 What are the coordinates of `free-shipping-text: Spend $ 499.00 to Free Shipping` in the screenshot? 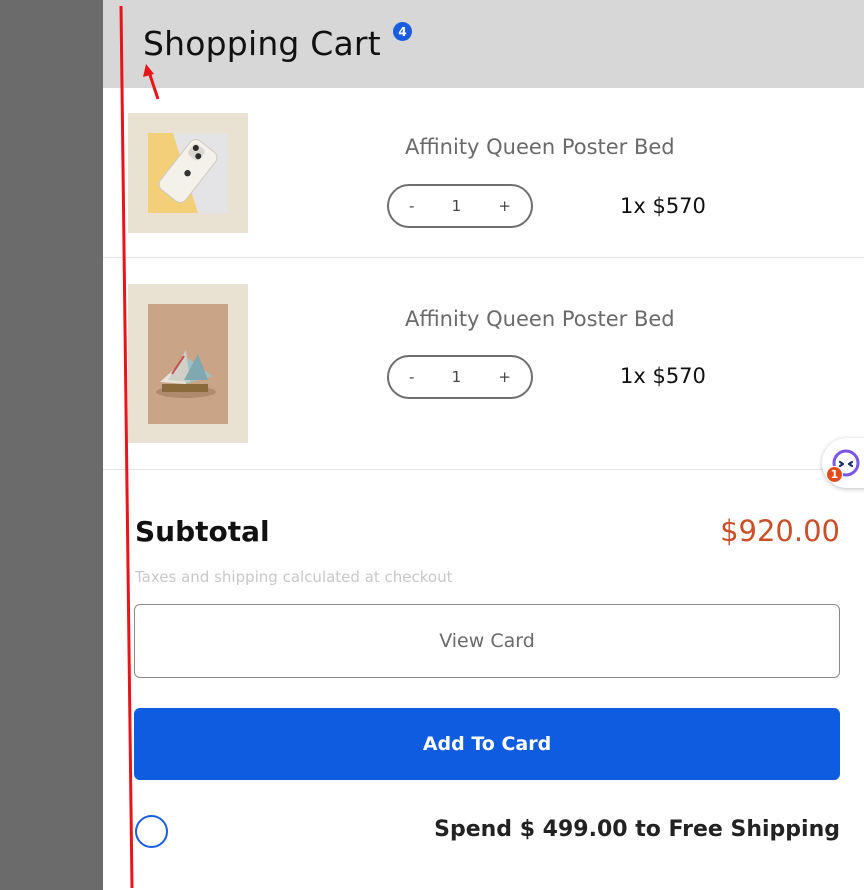 It's located at (637, 829).